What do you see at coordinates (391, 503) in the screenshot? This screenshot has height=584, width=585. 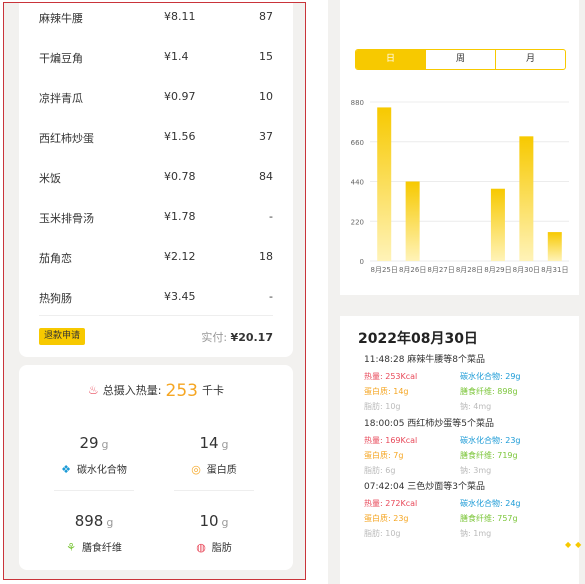 I see `entry-heat: 热量: 272Kcal` at bounding box center [391, 503].